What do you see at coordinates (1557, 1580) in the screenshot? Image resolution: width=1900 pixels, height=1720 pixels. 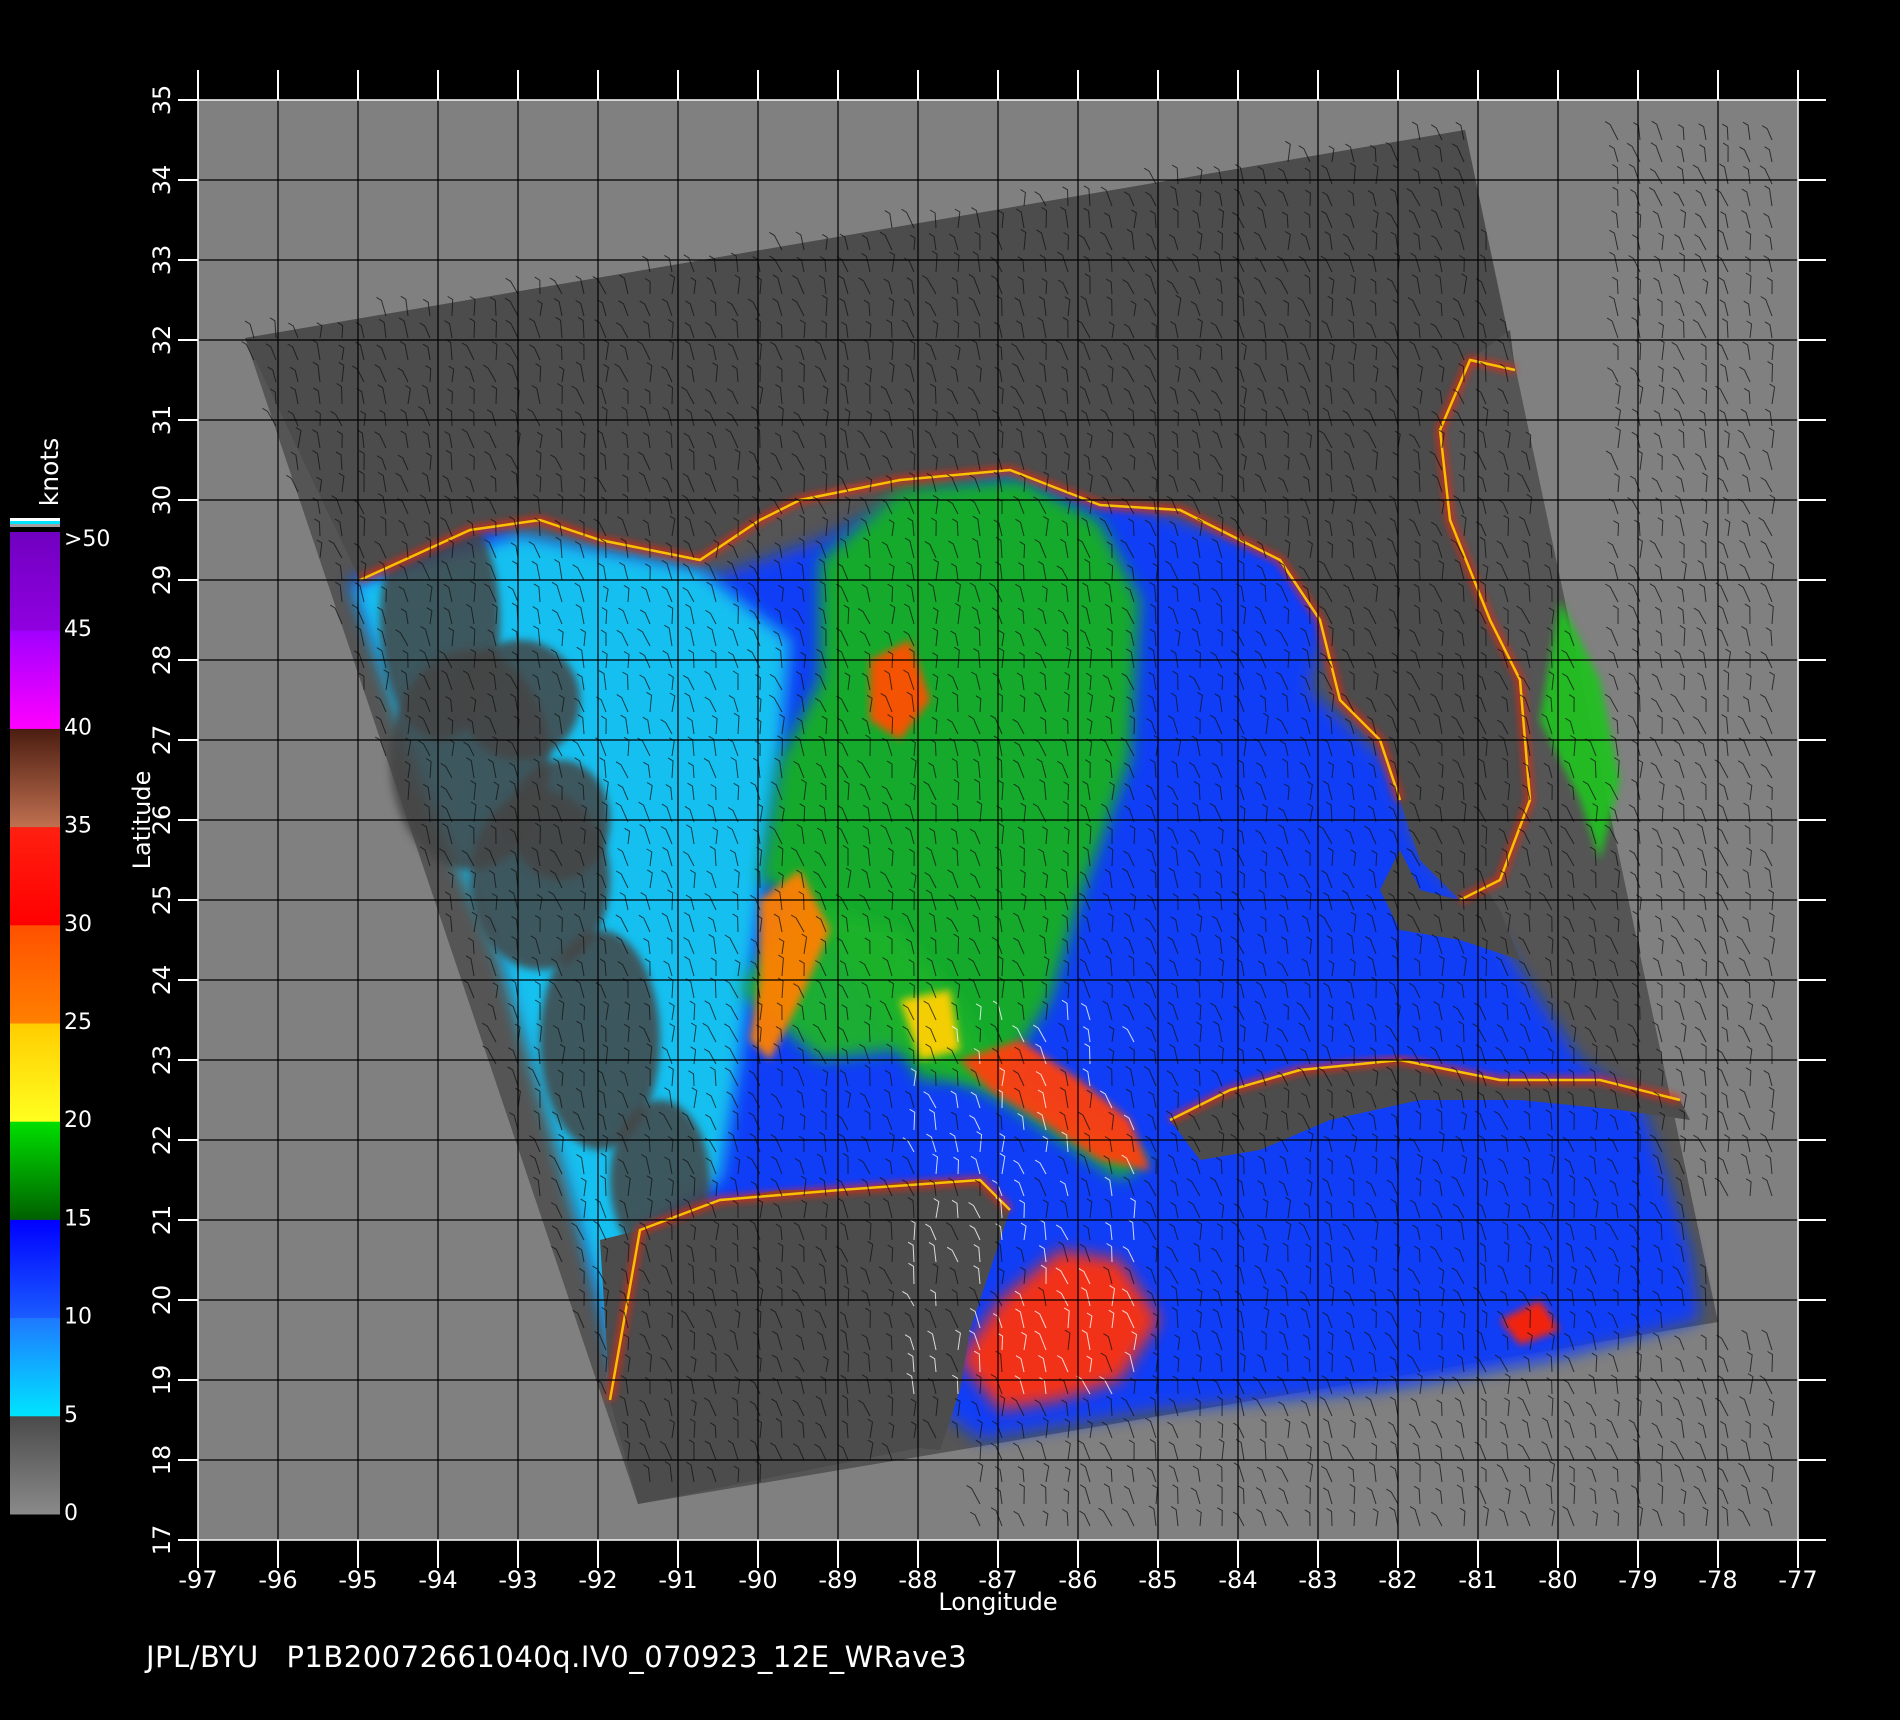 I see `x-tick-label: -80` at bounding box center [1557, 1580].